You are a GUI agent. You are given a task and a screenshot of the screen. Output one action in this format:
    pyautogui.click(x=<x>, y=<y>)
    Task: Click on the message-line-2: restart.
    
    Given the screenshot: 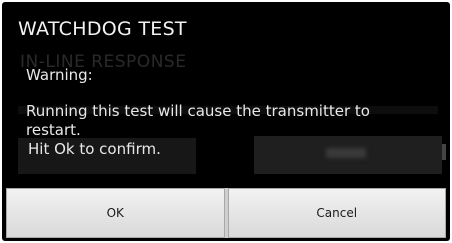 What is the action you would take?
    pyautogui.click(x=53, y=130)
    